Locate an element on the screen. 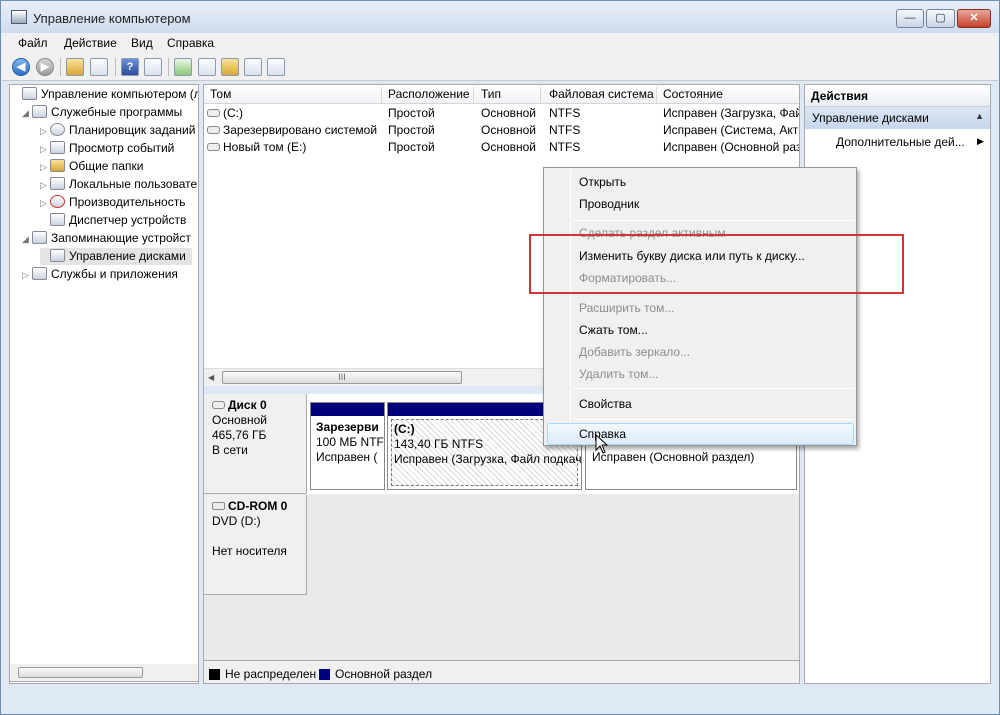 The width and height of the screenshot is (1000, 715). tree-item-disk-management: Управление дисками is located at coordinates (116, 256).